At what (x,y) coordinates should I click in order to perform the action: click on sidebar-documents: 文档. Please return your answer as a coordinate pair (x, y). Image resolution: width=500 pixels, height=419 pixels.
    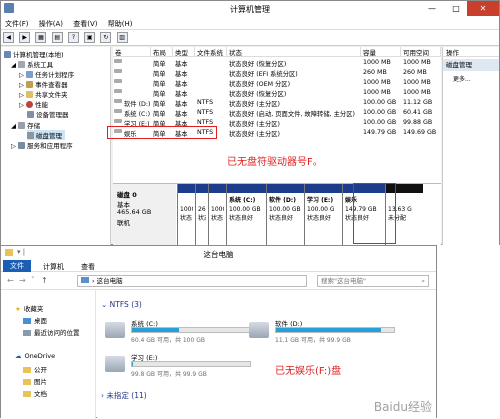
    Looking at the image, I should click on (35, 393).